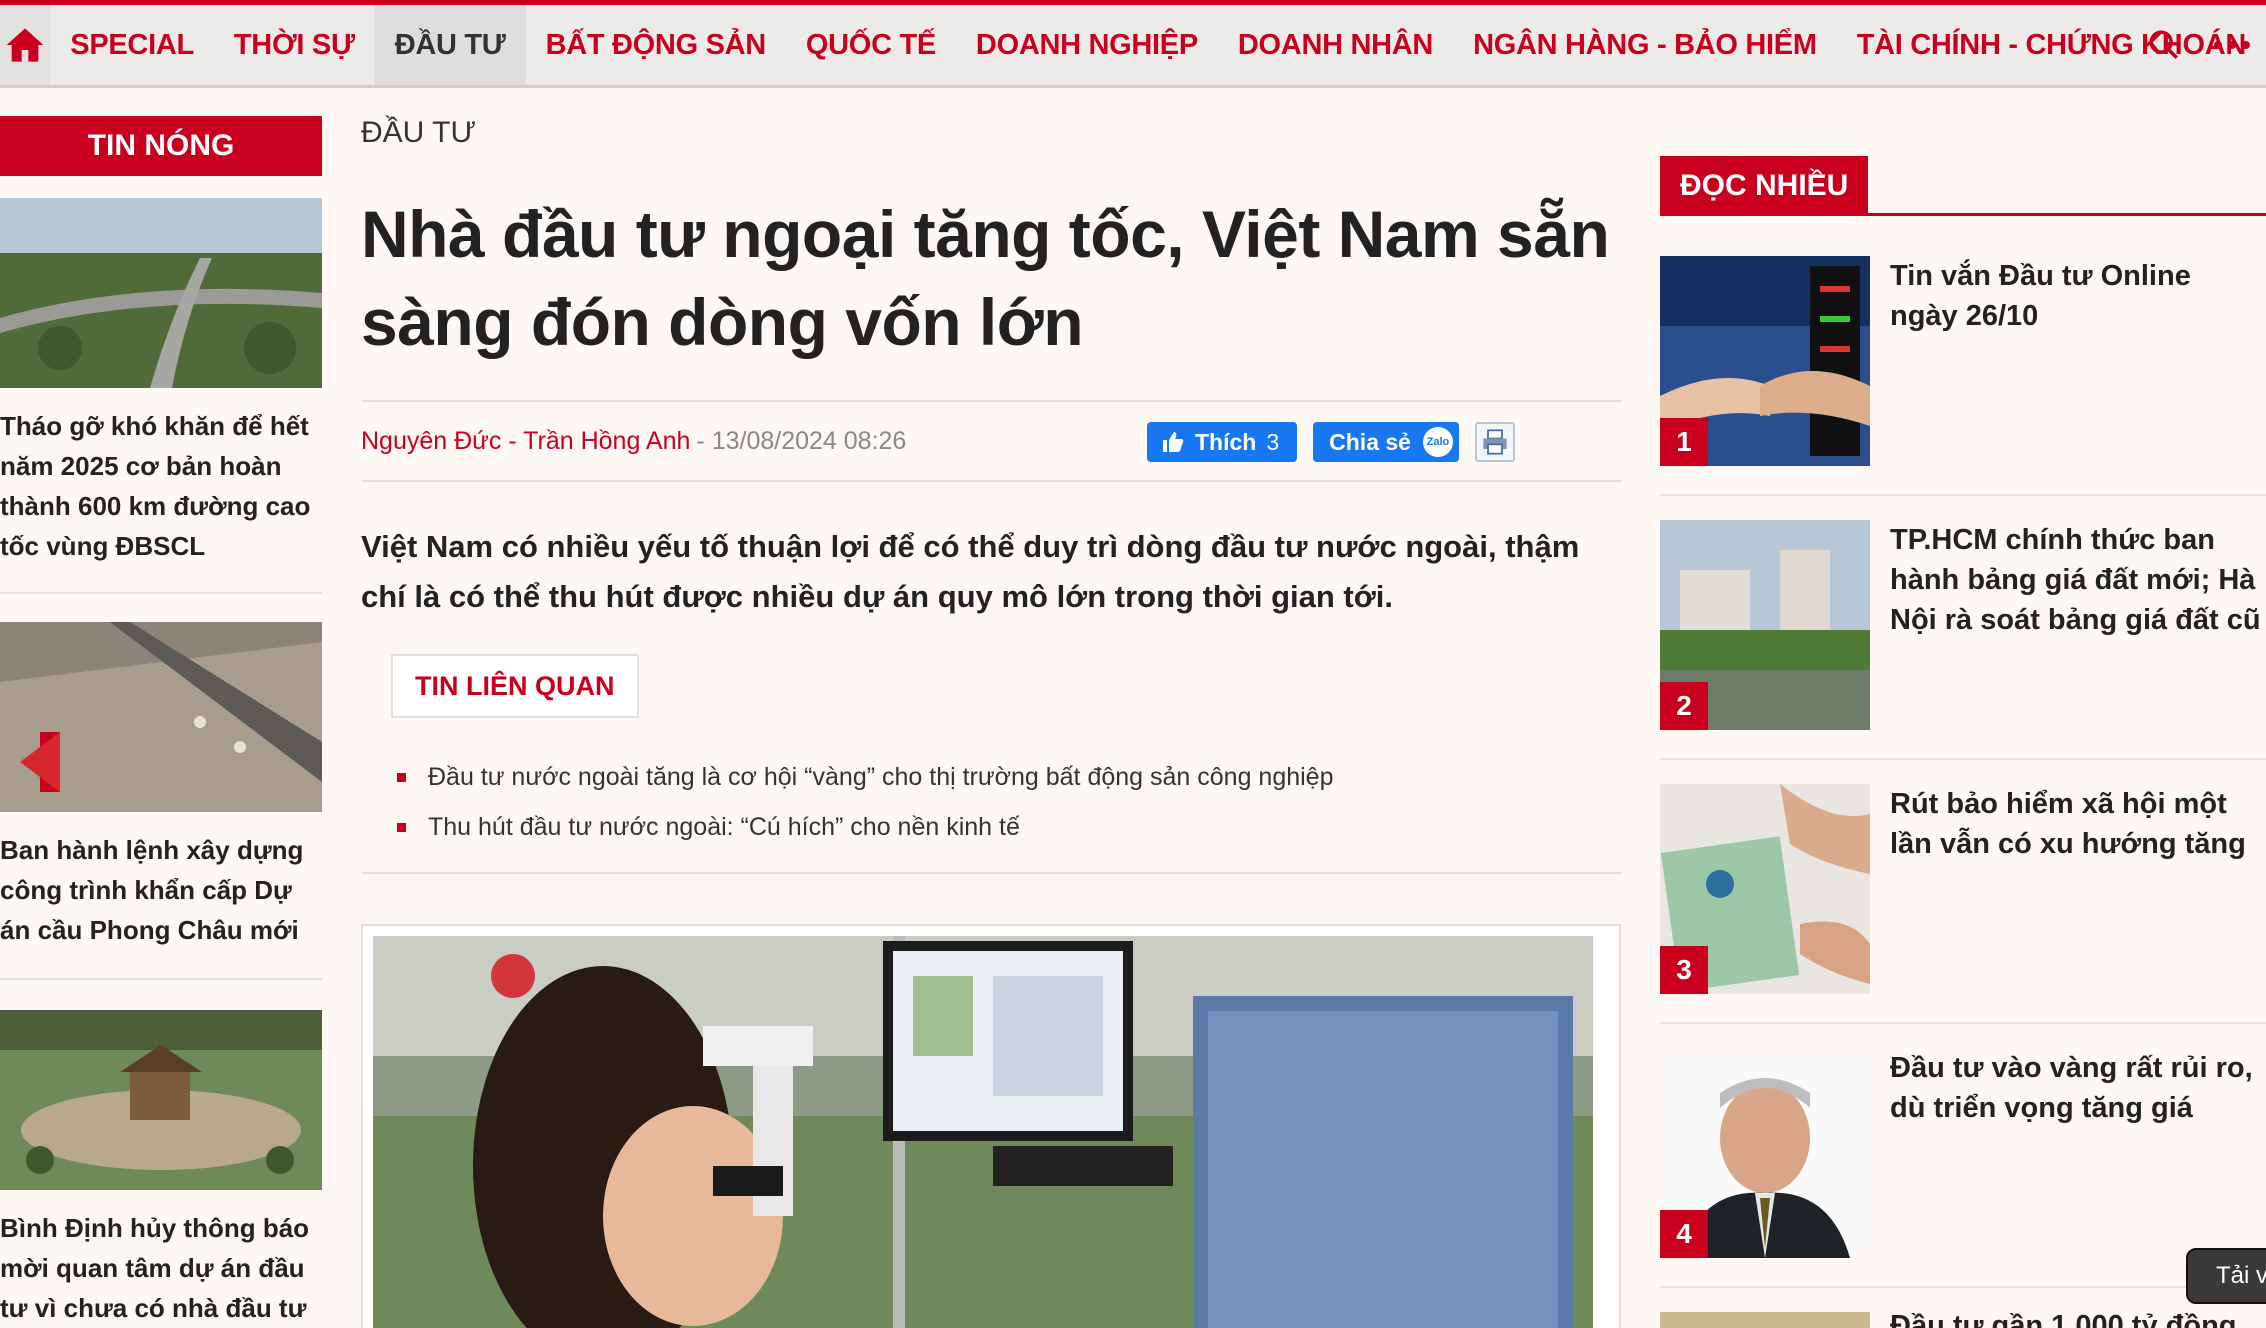 The height and width of the screenshot is (1328, 2266). I want to click on share-label: Chia sẻ, so click(1370, 441).